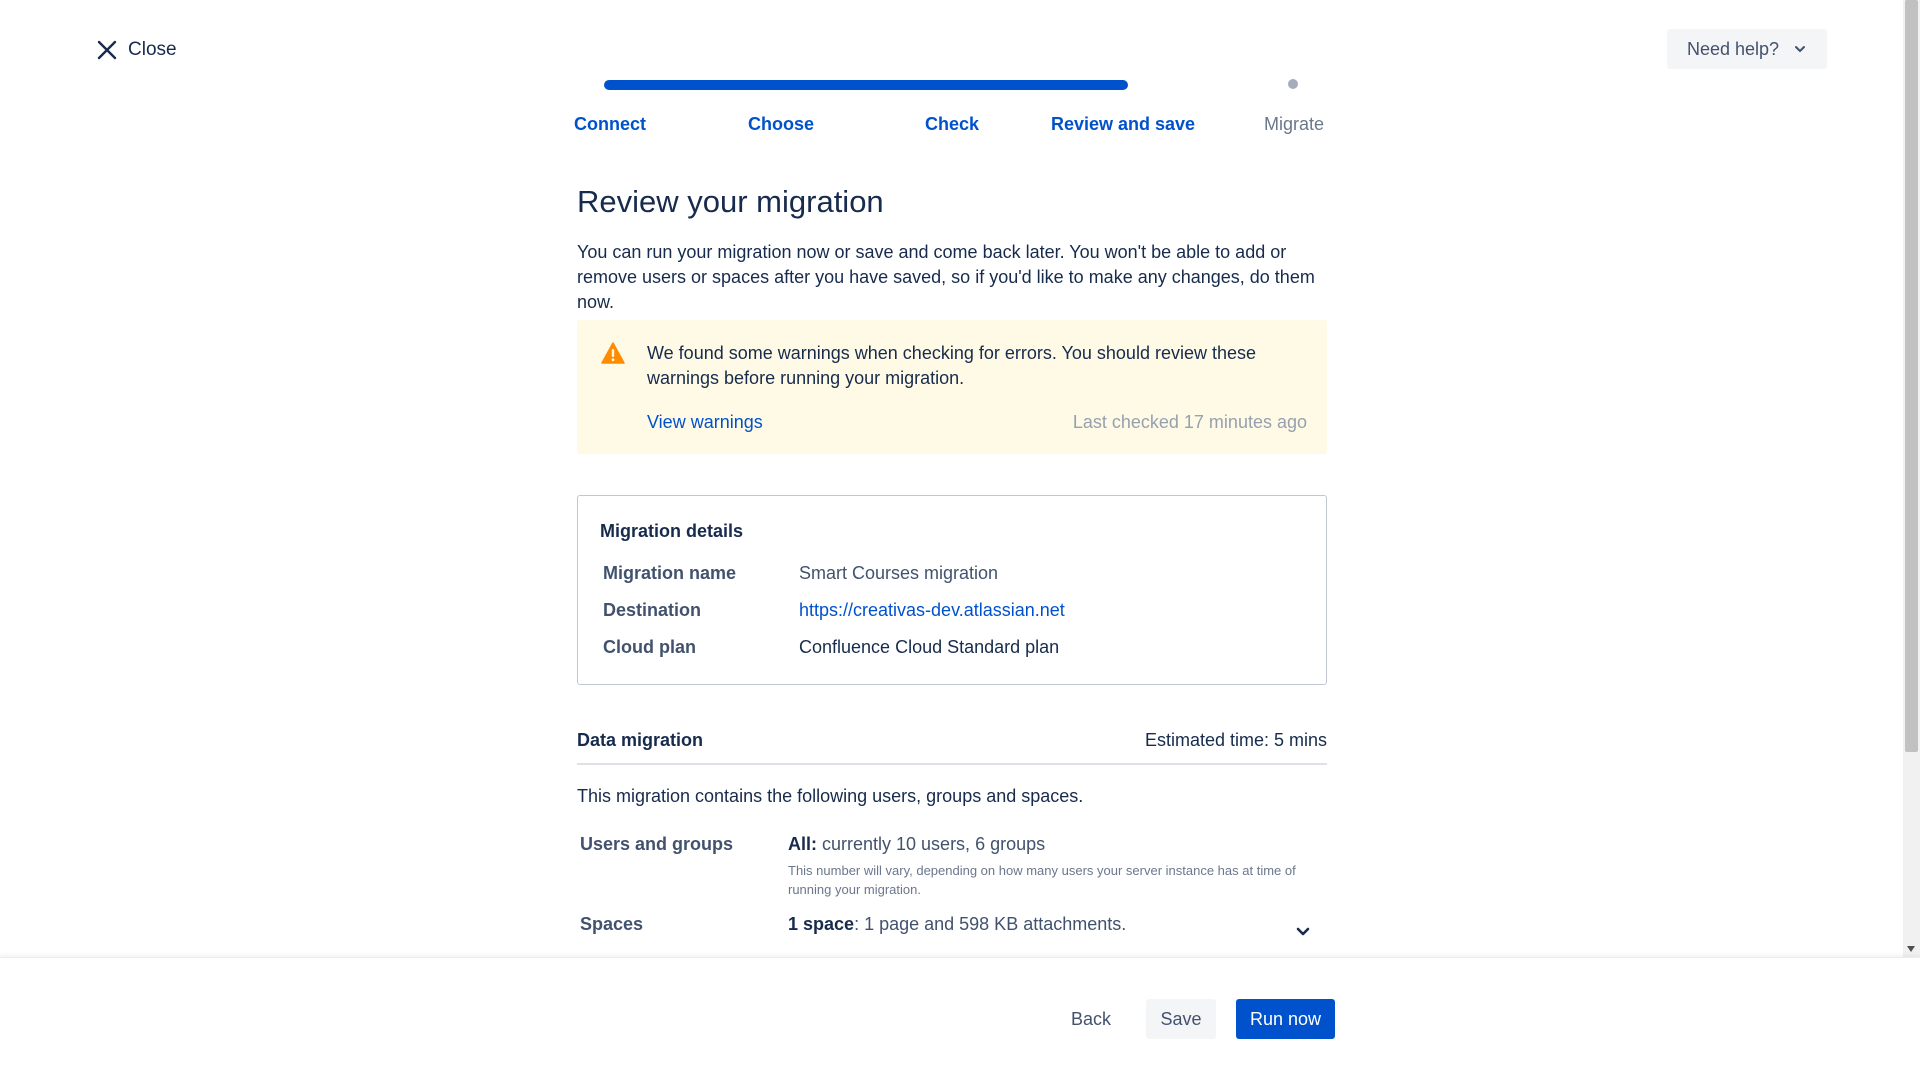 The width and height of the screenshot is (1920, 1081). What do you see at coordinates (657, 844) in the screenshot?
I see `users-and-groups-label: Users and groups` at bounding box center [657, 844].